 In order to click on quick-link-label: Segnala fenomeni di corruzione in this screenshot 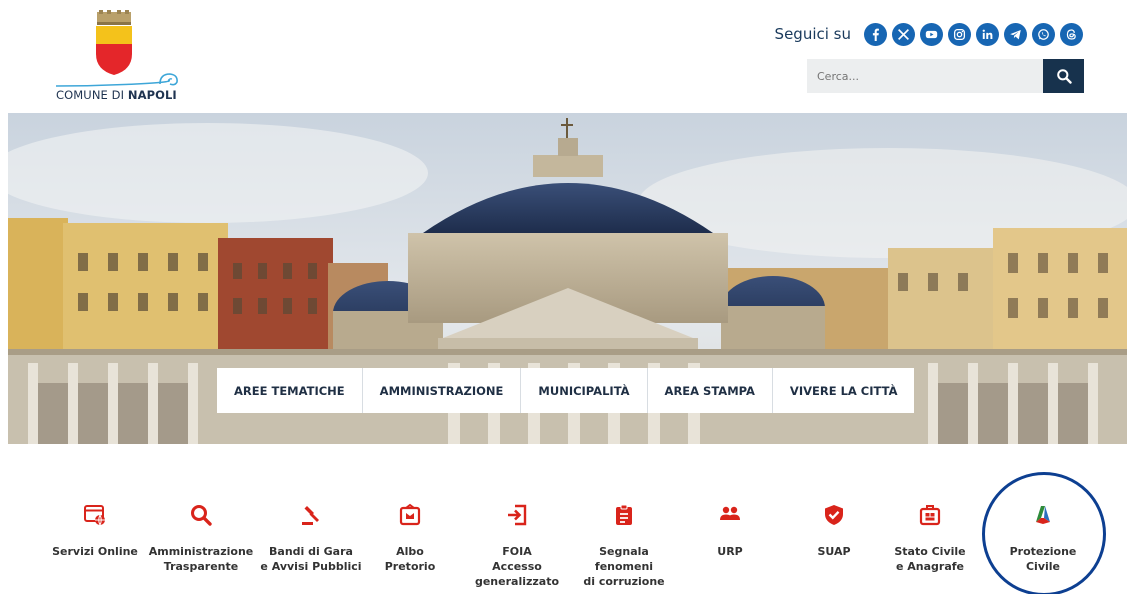, I will do `click(624, 566)`.